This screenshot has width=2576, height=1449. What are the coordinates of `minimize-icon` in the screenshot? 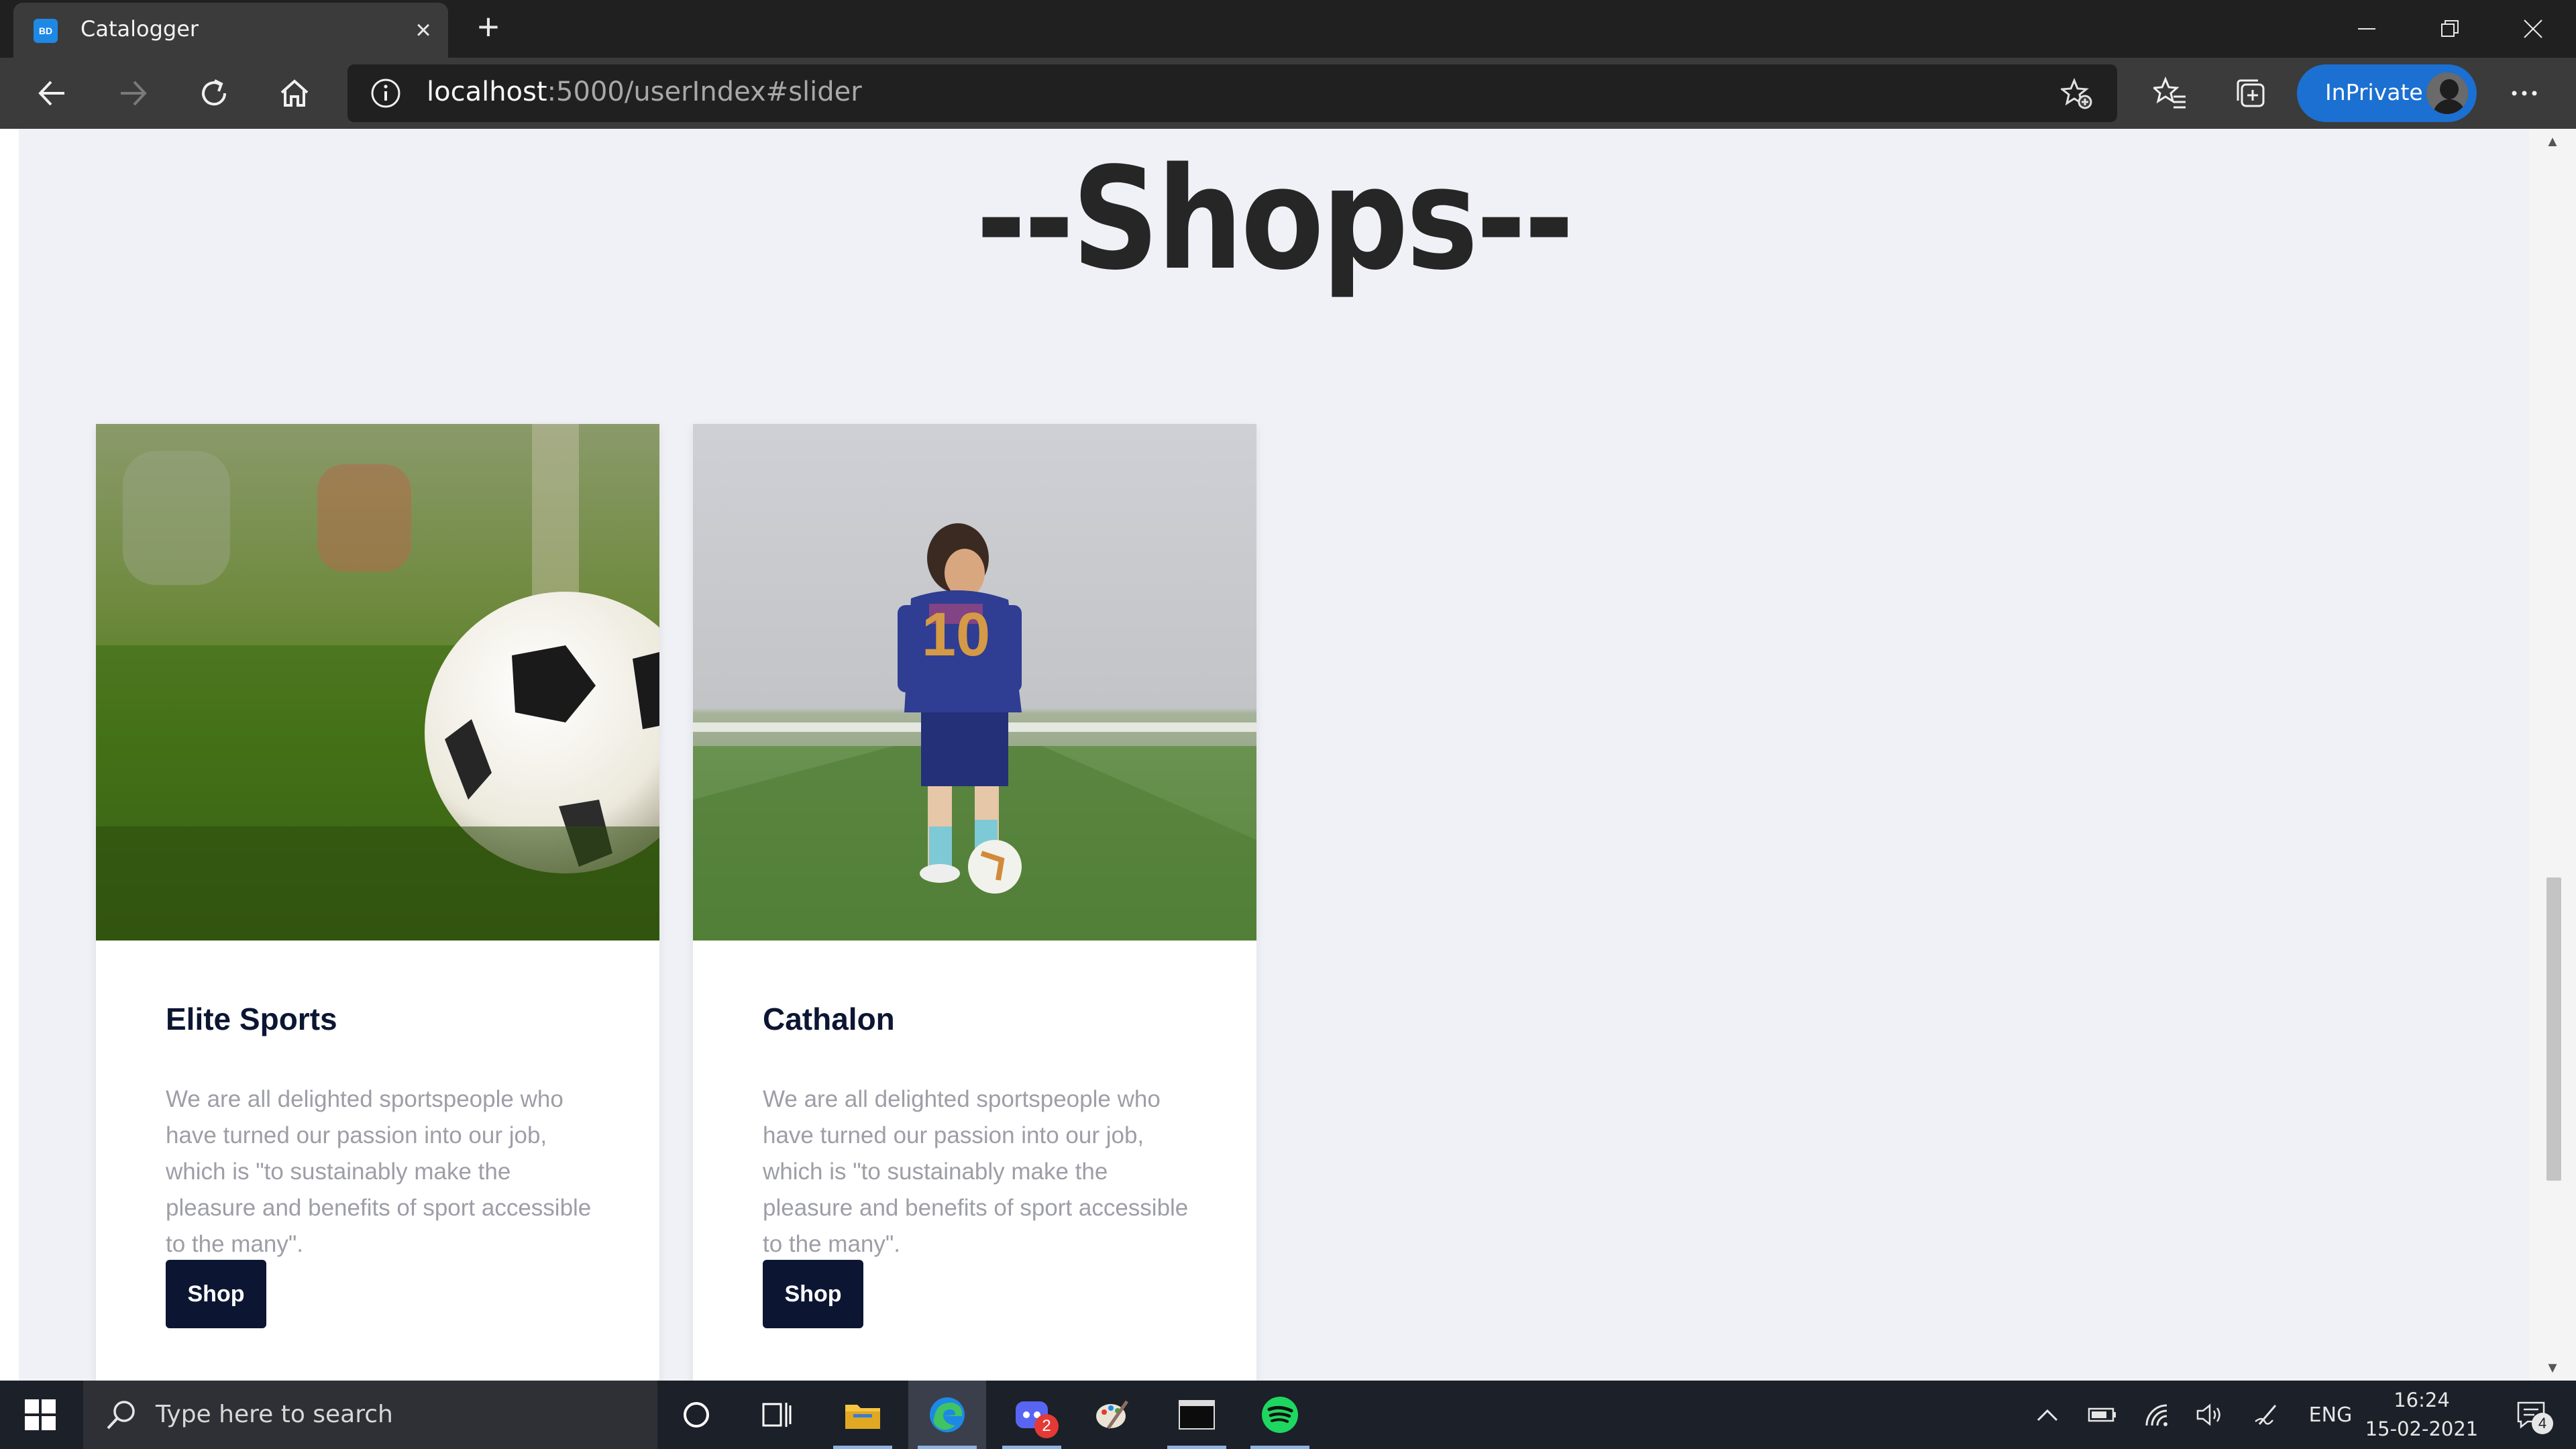 It's located at (2366, 29).